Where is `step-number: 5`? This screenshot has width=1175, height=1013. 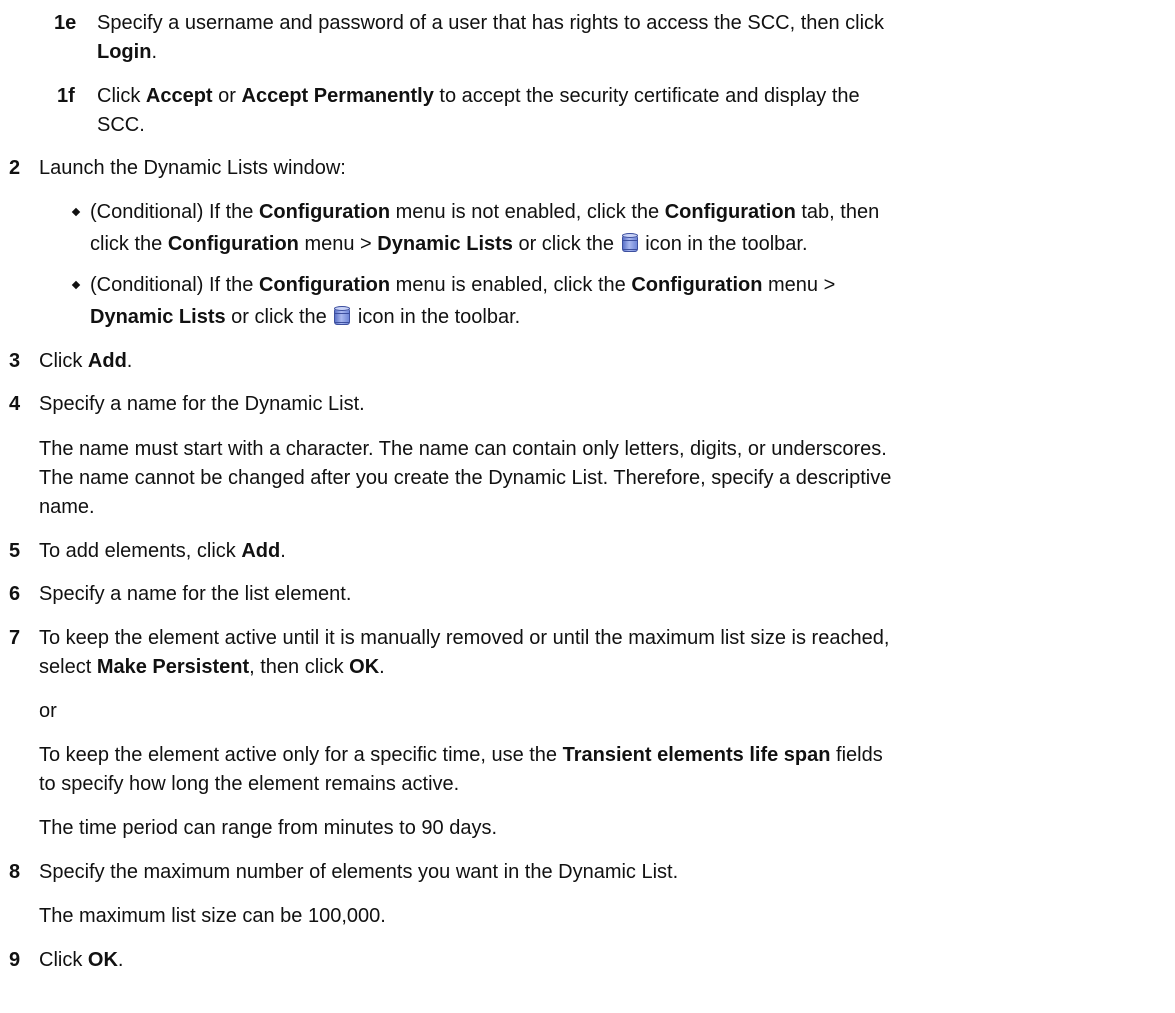
step-number: 5 is located at coordinates (15, 551).